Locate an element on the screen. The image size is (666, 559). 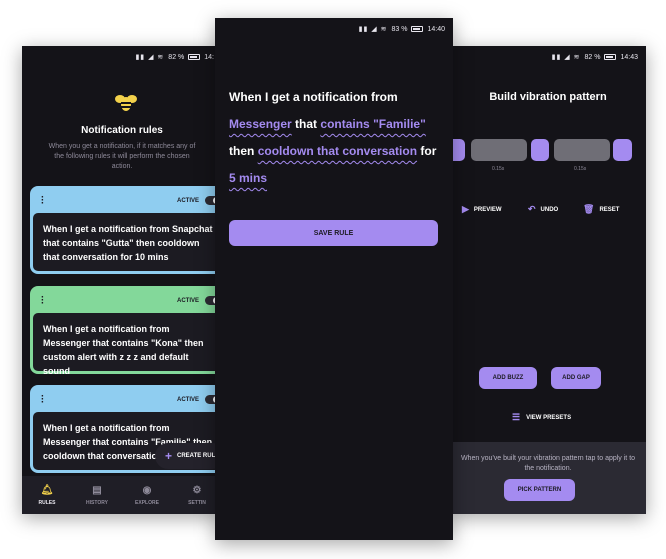
sentence-that: that is located at coordinates (306, 124).